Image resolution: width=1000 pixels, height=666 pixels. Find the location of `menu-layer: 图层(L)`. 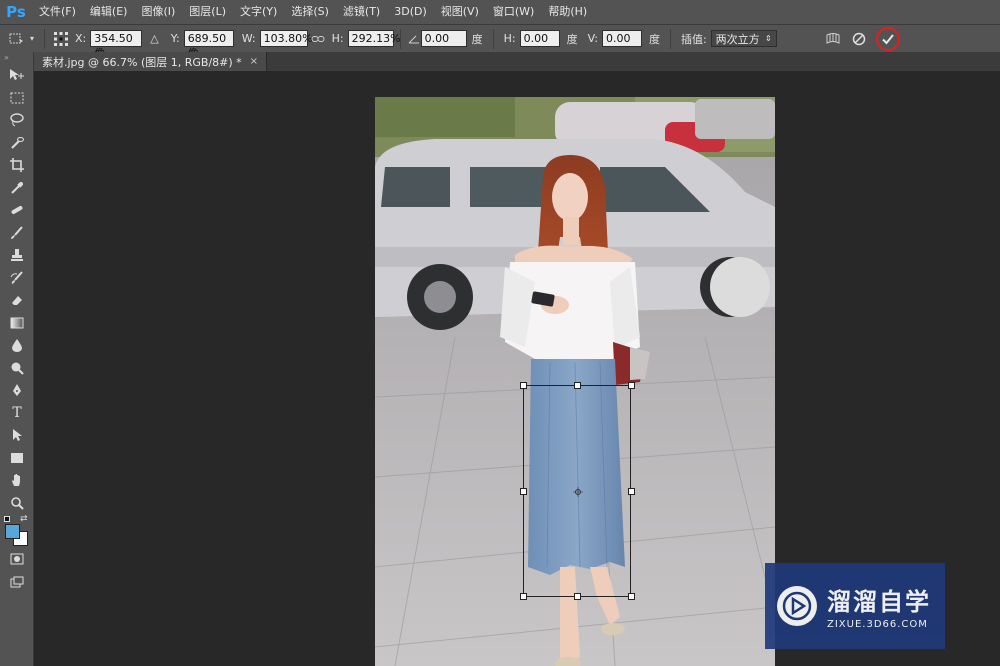

menu-layer: 图层(L) is located at coordinates (207, 12).